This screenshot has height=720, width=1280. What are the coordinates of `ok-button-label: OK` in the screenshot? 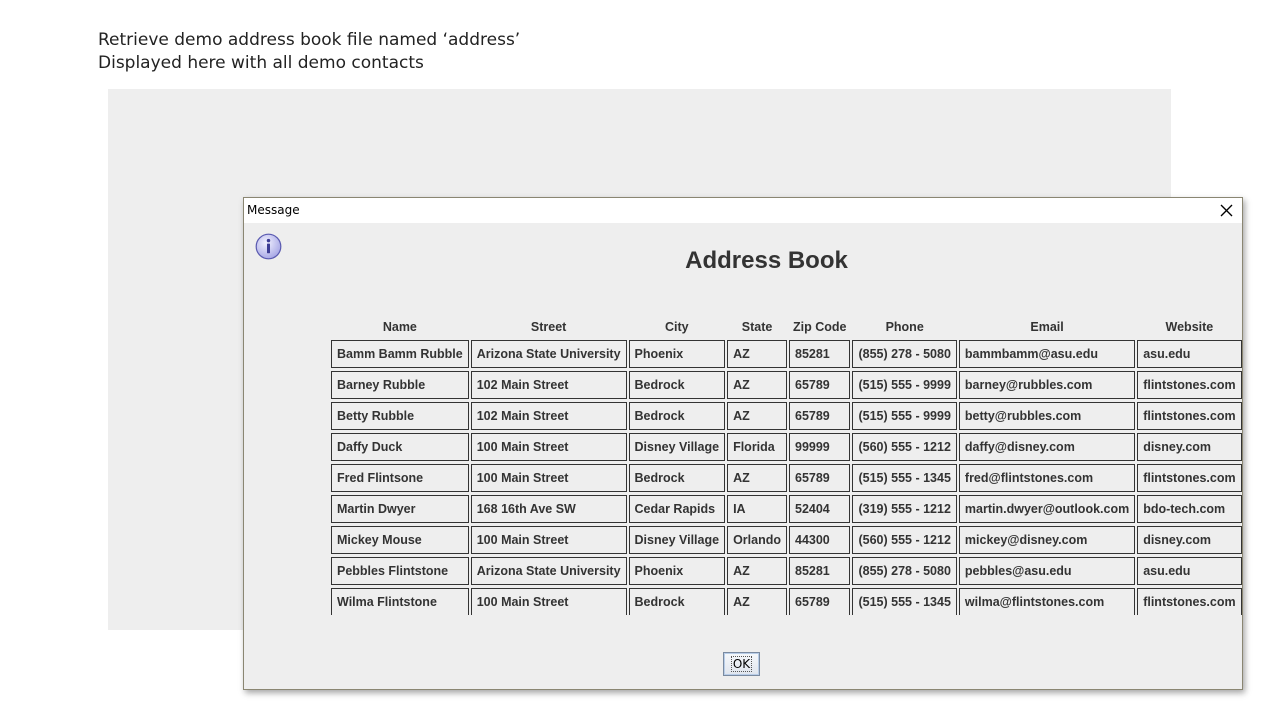 It's located at (741, 664).